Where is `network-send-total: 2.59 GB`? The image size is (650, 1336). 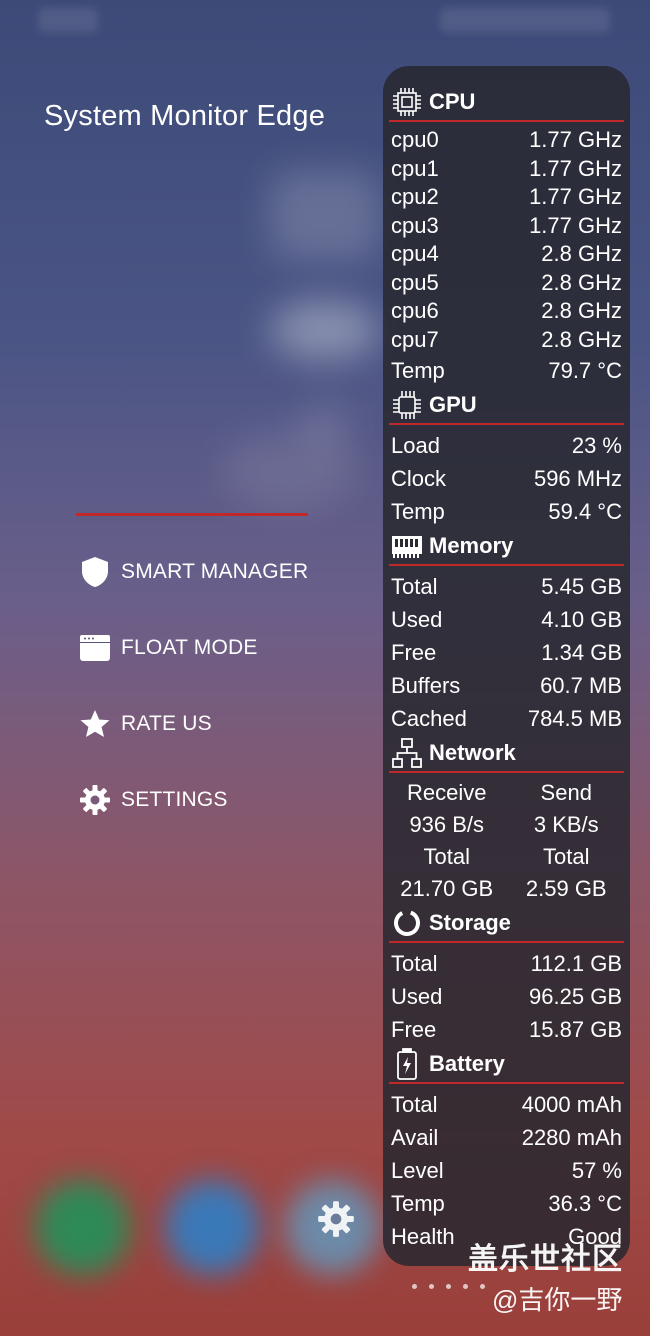 network-send-total: 2.59 GB is located at coordinates (566, 888).